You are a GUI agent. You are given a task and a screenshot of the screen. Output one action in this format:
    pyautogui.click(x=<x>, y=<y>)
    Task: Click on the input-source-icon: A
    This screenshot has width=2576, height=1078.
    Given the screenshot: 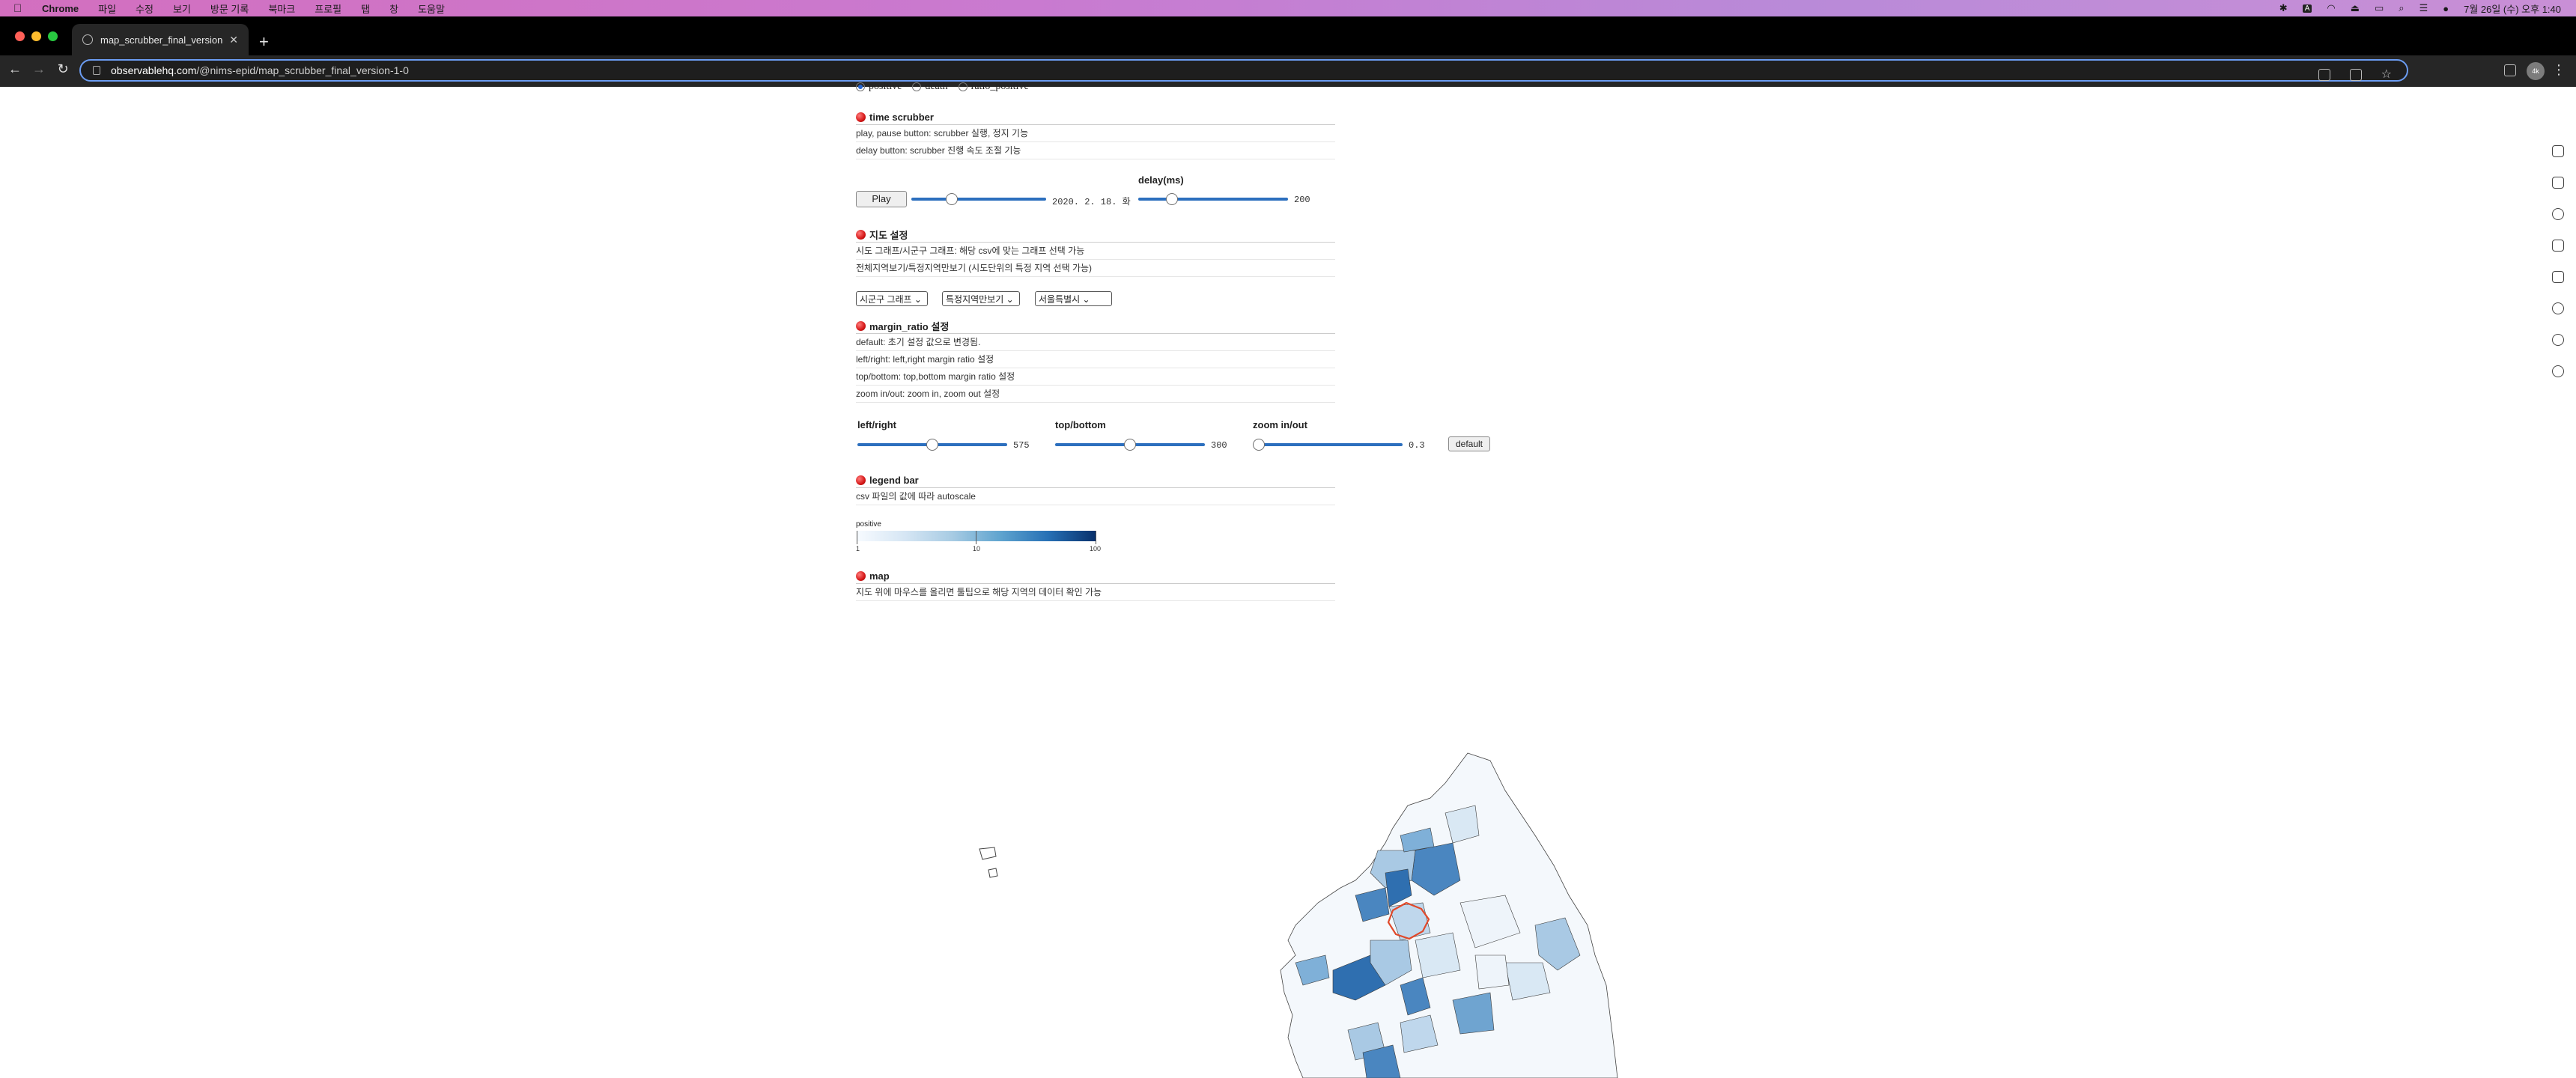 What is the action you would take?
    pyautogui.click(x=2307, y=8)
    